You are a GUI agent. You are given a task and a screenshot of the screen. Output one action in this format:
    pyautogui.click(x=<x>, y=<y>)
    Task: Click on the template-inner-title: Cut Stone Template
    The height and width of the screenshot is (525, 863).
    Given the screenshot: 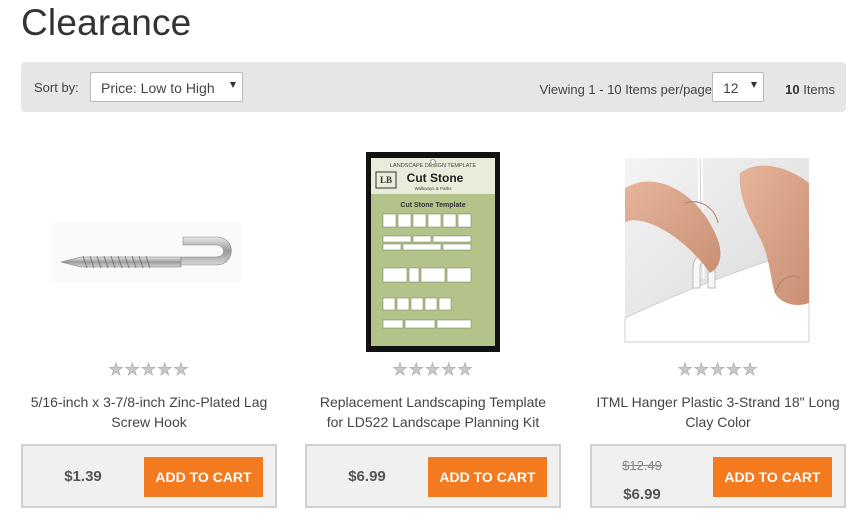 What is the action you would take?
    pyautogui.click(x=432, y=205)
    